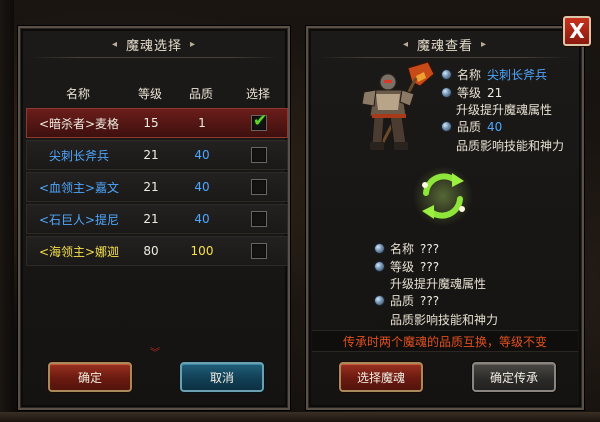 The width and height of the screenshot is (600, 422). Describe the element at coordinates (200, 93) in the screenshot. I see `column-header-quality: 品质` at that location.